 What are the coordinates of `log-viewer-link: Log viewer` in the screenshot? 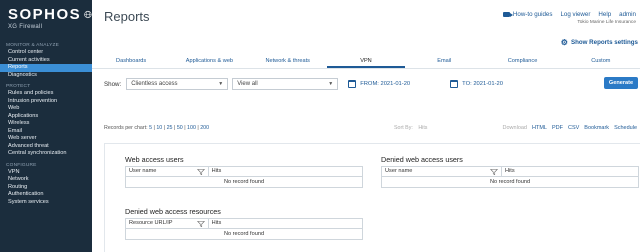 It's located at (575, 14).